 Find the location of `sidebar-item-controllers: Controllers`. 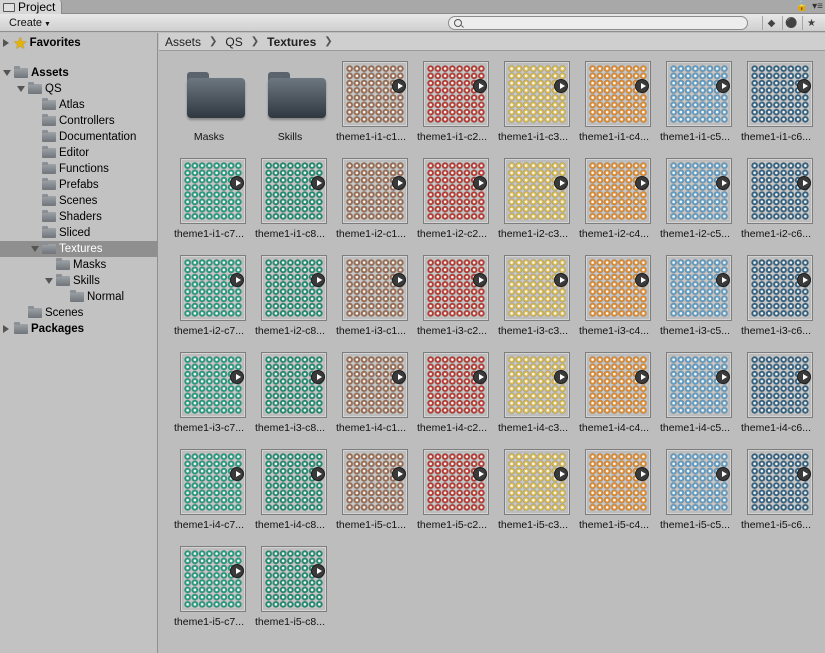

sidebar-item-controllers: Controllers is located at coordinates (78, 121).